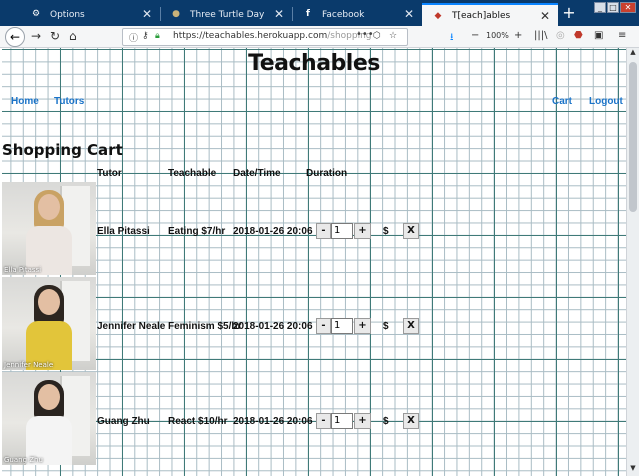  What do you see at coordinates (632, 262) in the screenshot?
I see `page-scrollbar: ▲ ▼` at bounding box center [632, 262].